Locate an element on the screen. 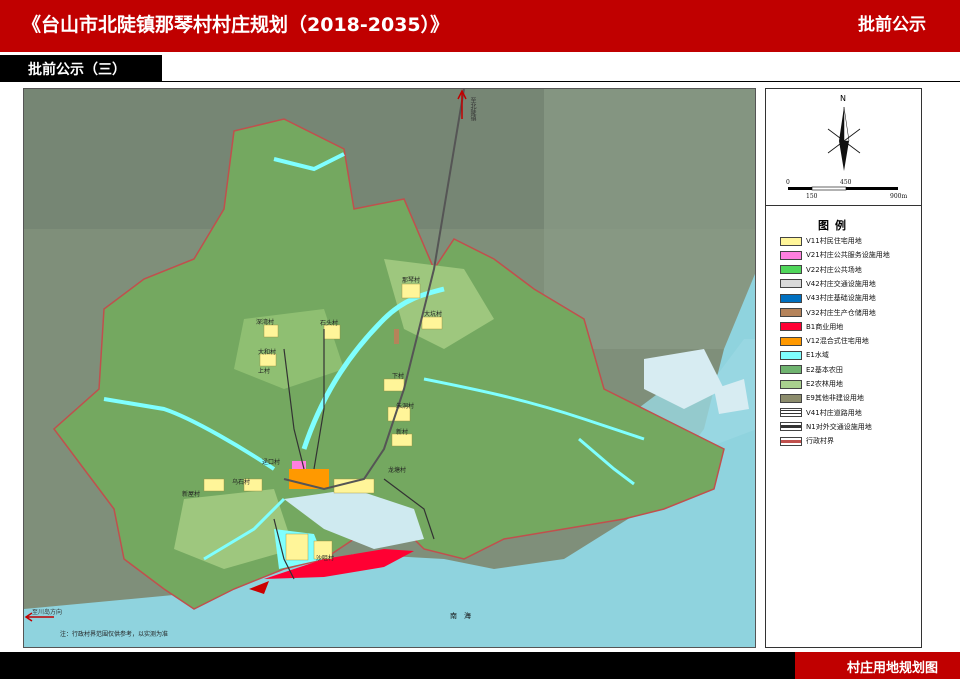 The height and width of the screenshot is (679, 960). sea-label: 南 海 is located at coordinates (460, 616).